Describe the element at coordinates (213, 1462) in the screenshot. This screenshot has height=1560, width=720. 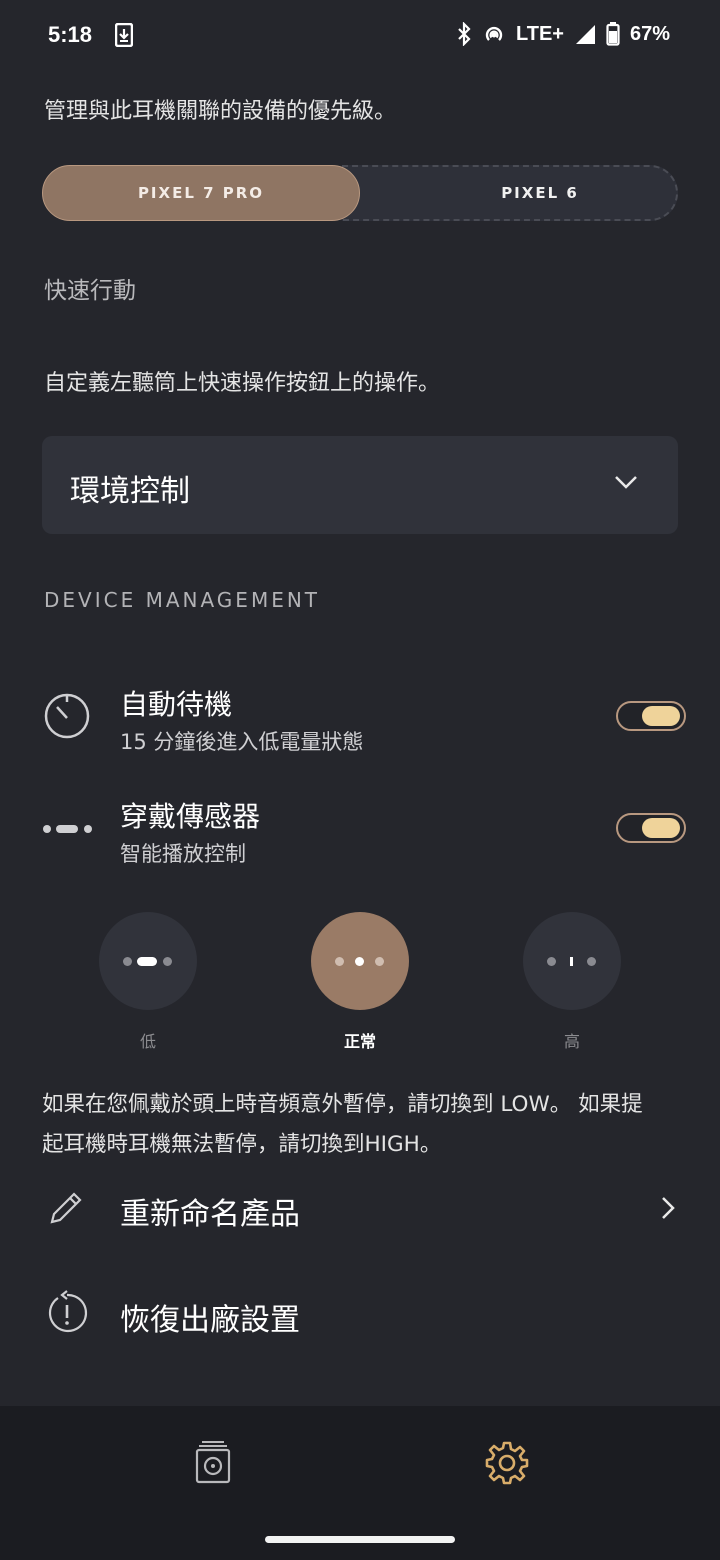
I see `device-icon` at that location.